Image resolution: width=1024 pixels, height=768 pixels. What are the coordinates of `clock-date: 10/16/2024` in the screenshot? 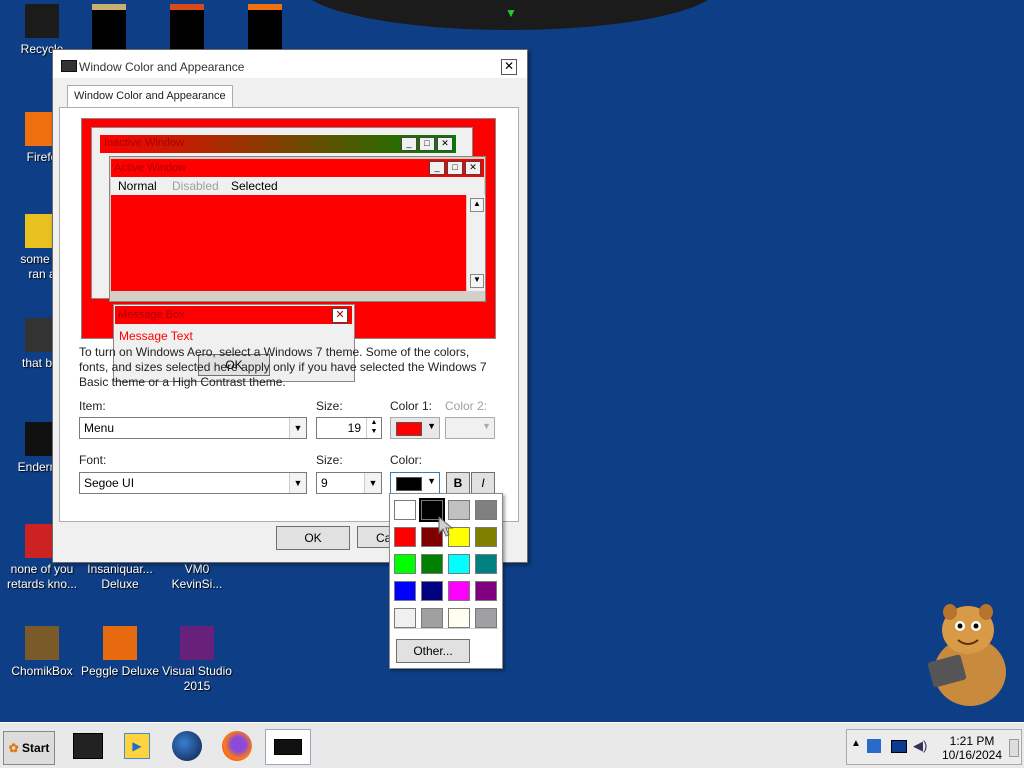 It's located at (972, 755).